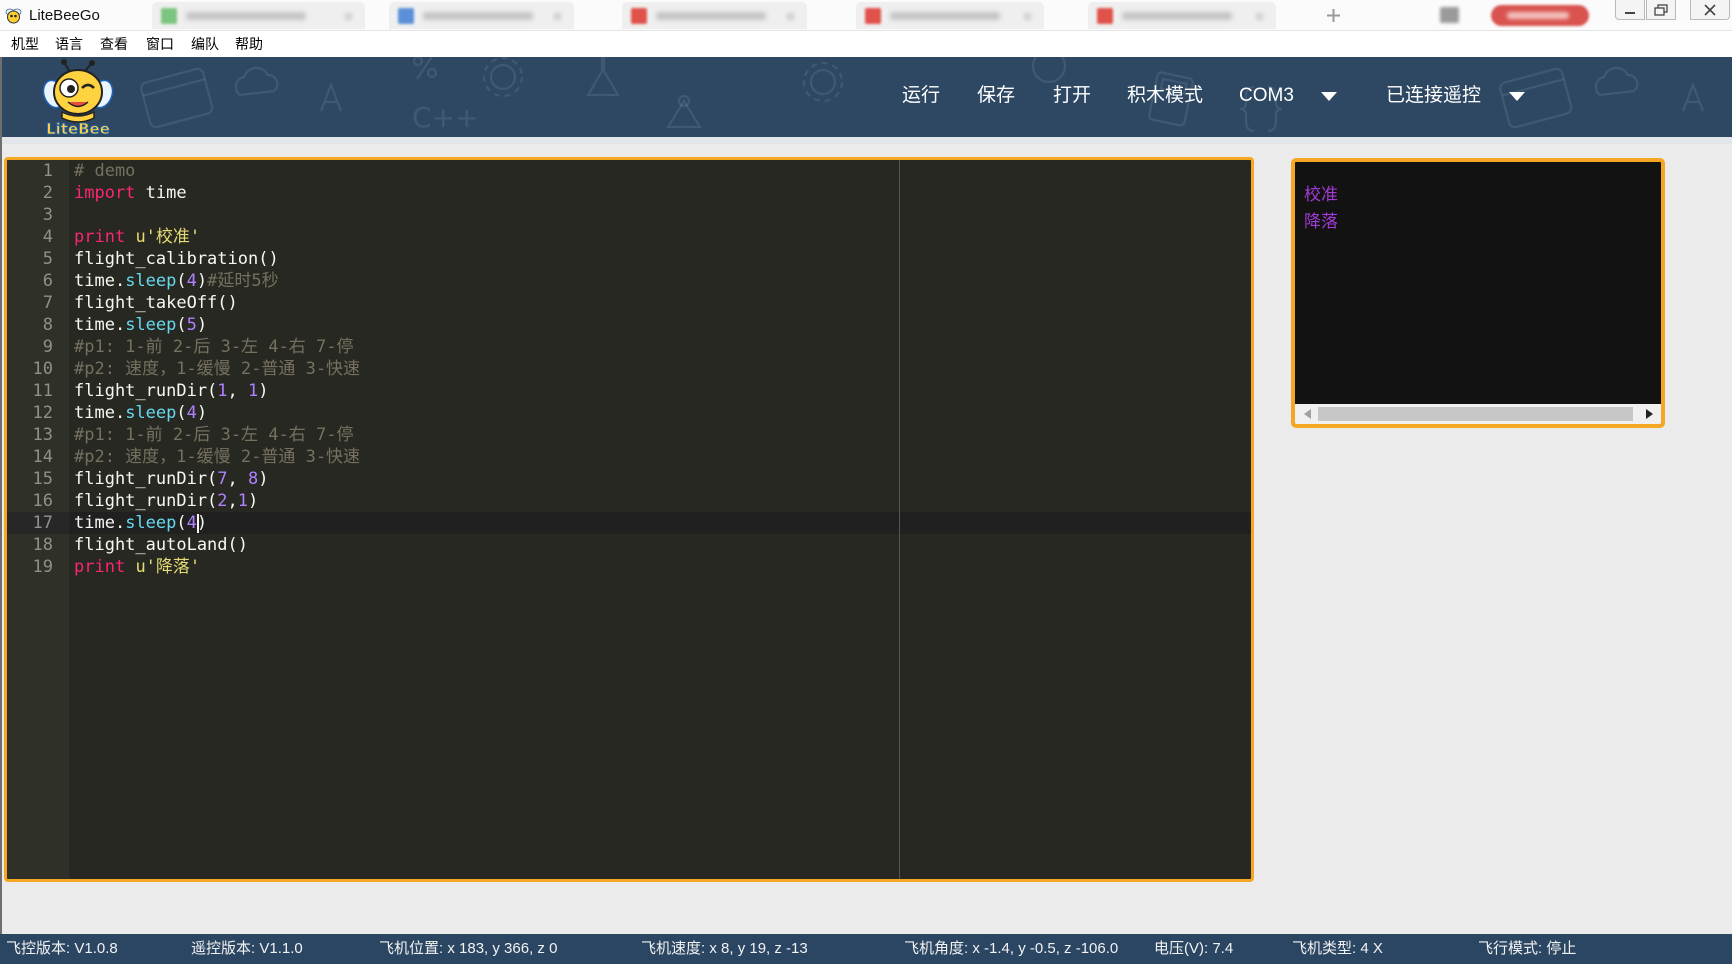 The image size is (1732, 964). What do you see at coordinates (114, 44) in the screenshot?
I see `menu-view: 查看` at bounding box center [114, 44].